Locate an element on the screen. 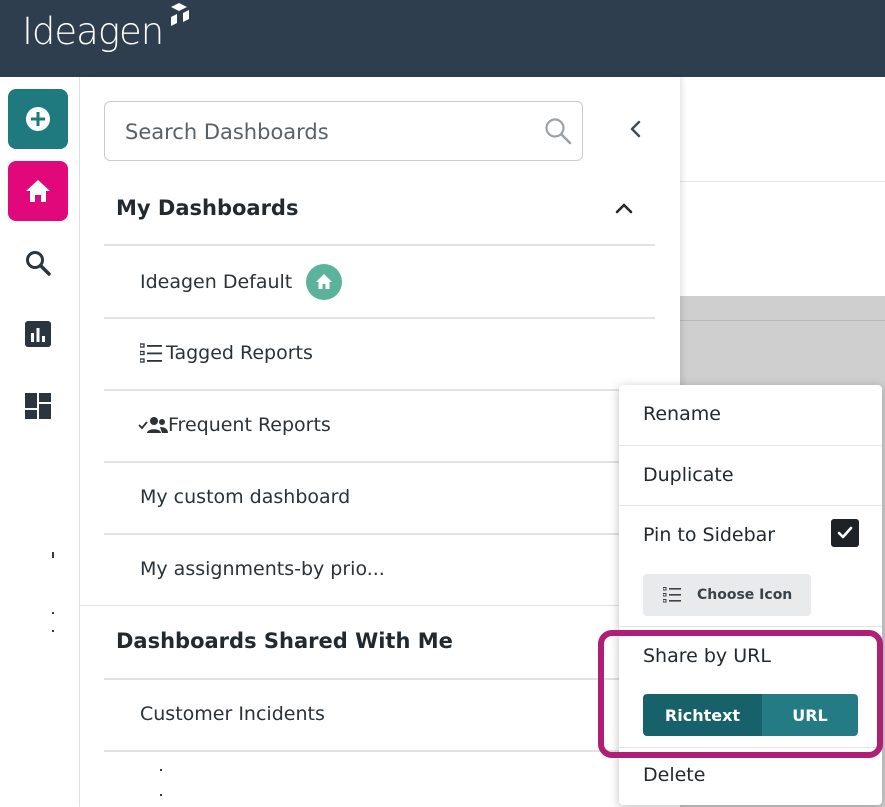 The width and height of the screenshot is (885, 807). pin-to-sidebar-checkbox is located at coordinates (845, 533).